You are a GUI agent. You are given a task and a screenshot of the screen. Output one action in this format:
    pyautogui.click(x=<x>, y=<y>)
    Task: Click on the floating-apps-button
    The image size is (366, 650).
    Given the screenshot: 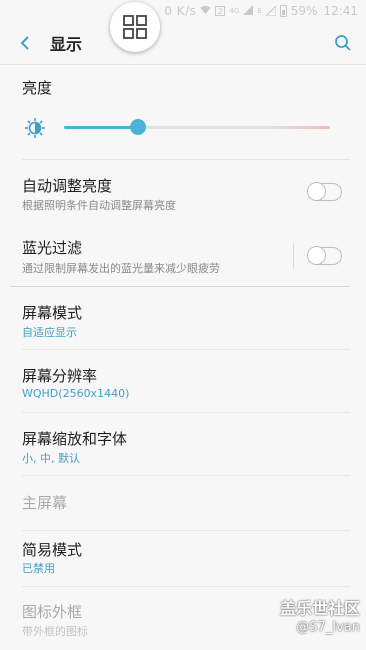 What is the action you would take?
    pyautogui.click(x=135, y=27)
    